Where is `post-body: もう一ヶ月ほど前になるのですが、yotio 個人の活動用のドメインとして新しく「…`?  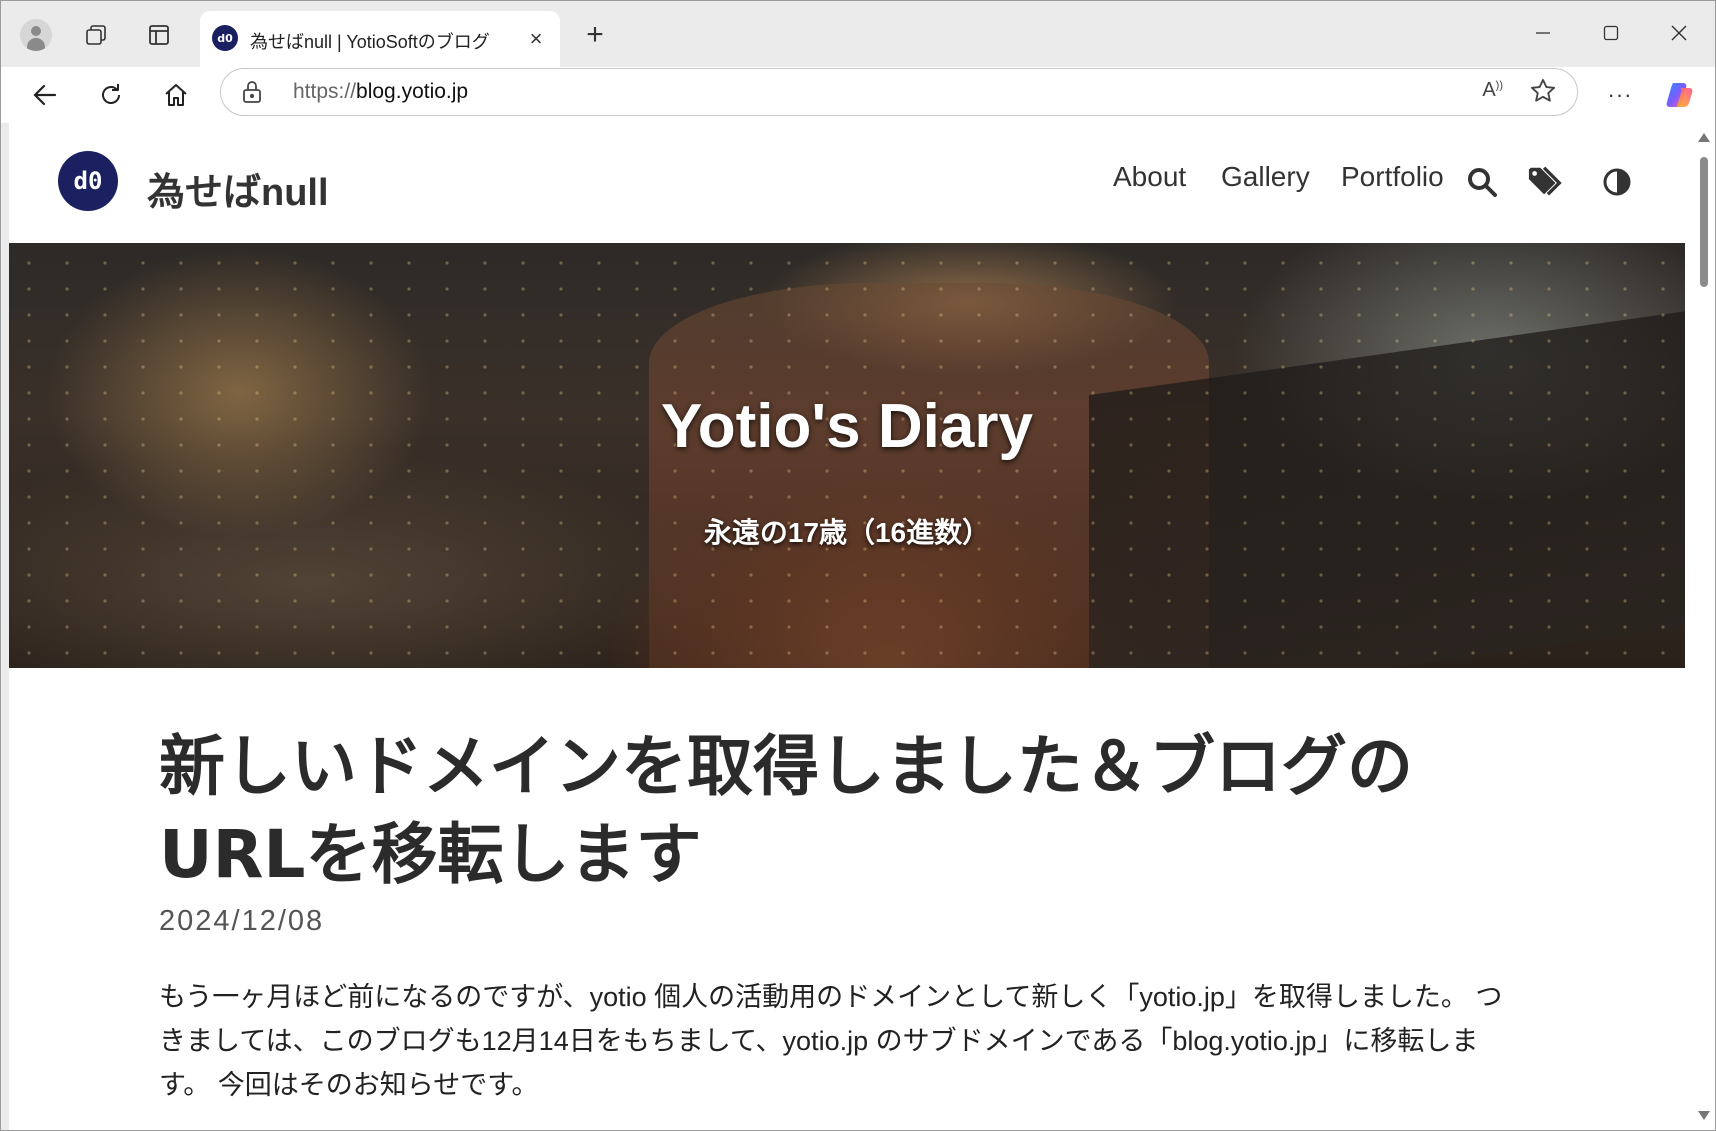
post-body: もう一ヶ月ほど前になるのですが、yotio 個人の活動用のドメインとして新しく「… is located at coordinates (831, 1041).